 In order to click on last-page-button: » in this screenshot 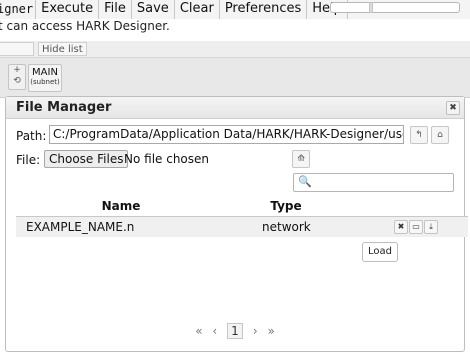, I will do `click(270, 331)`.